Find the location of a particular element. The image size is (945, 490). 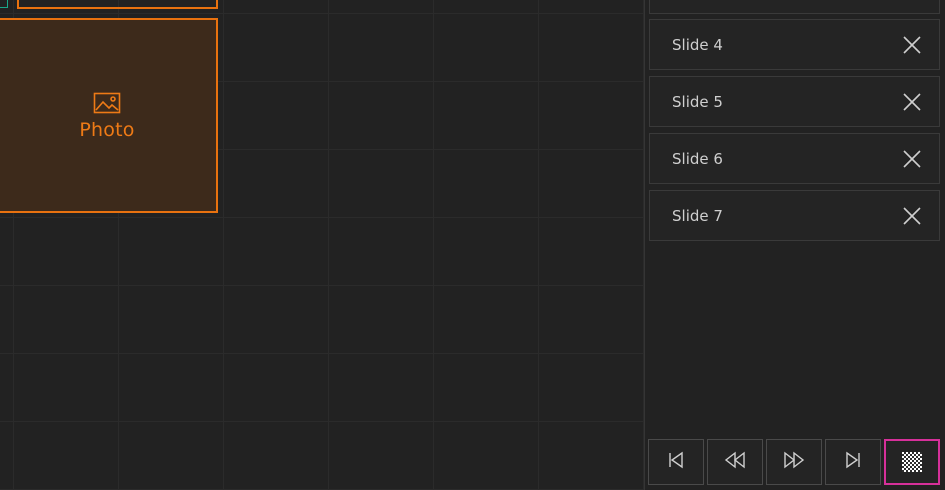

skip-to-end-icon is located at coordinates (853, 462).